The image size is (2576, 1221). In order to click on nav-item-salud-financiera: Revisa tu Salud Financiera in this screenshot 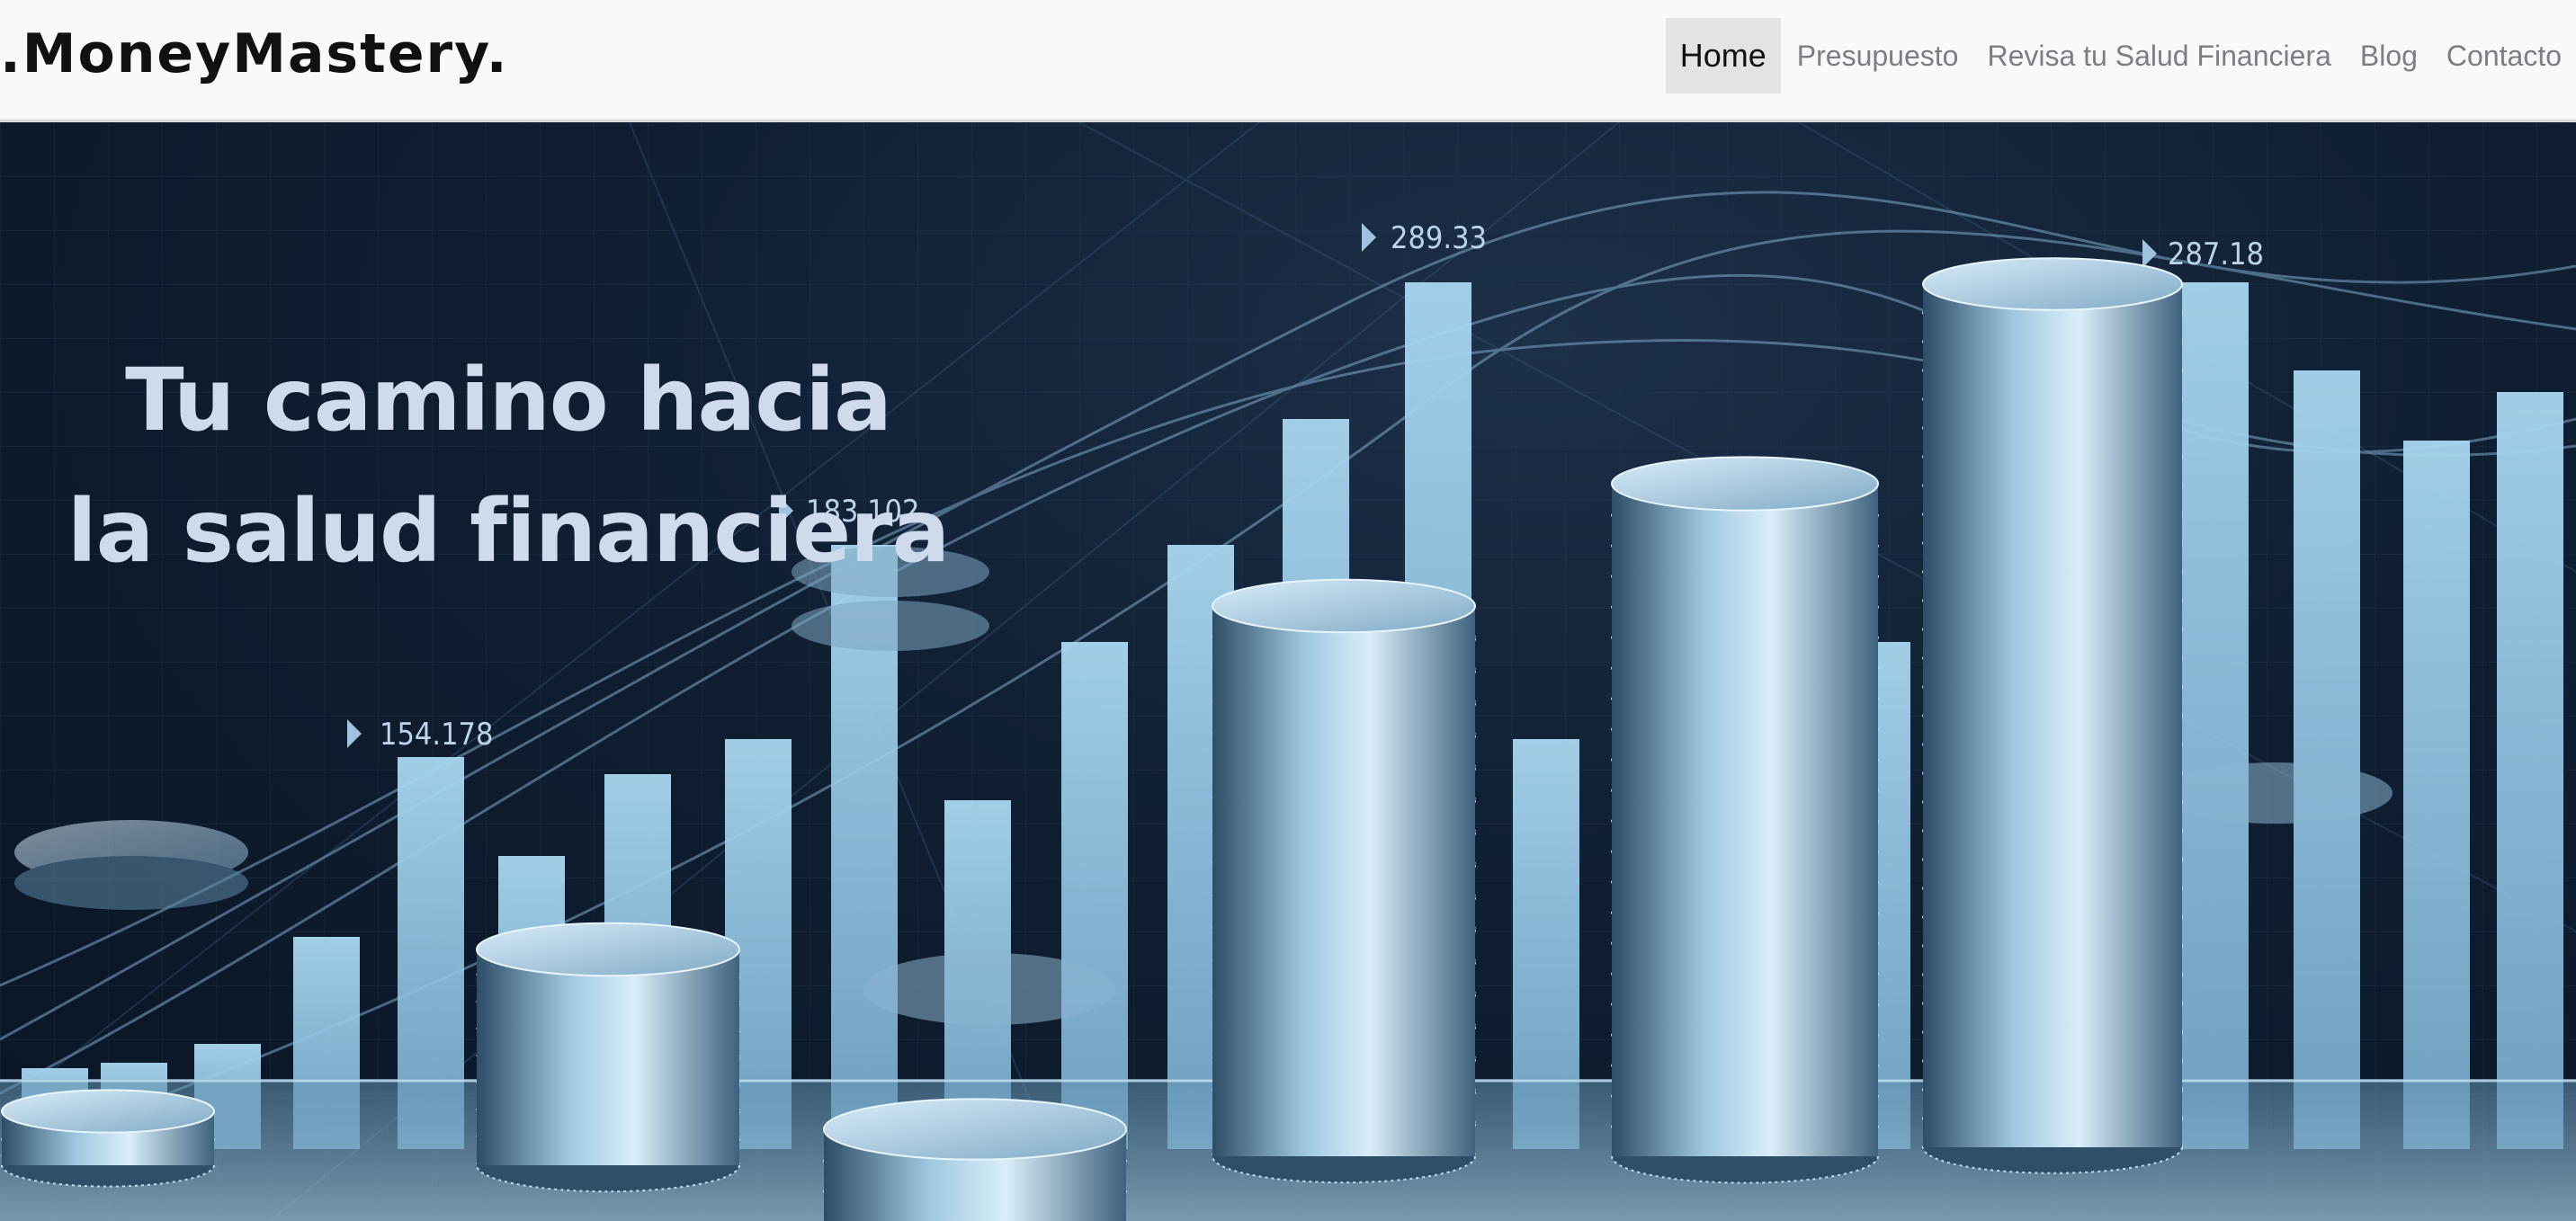, I will do `click(2158, 56)`.